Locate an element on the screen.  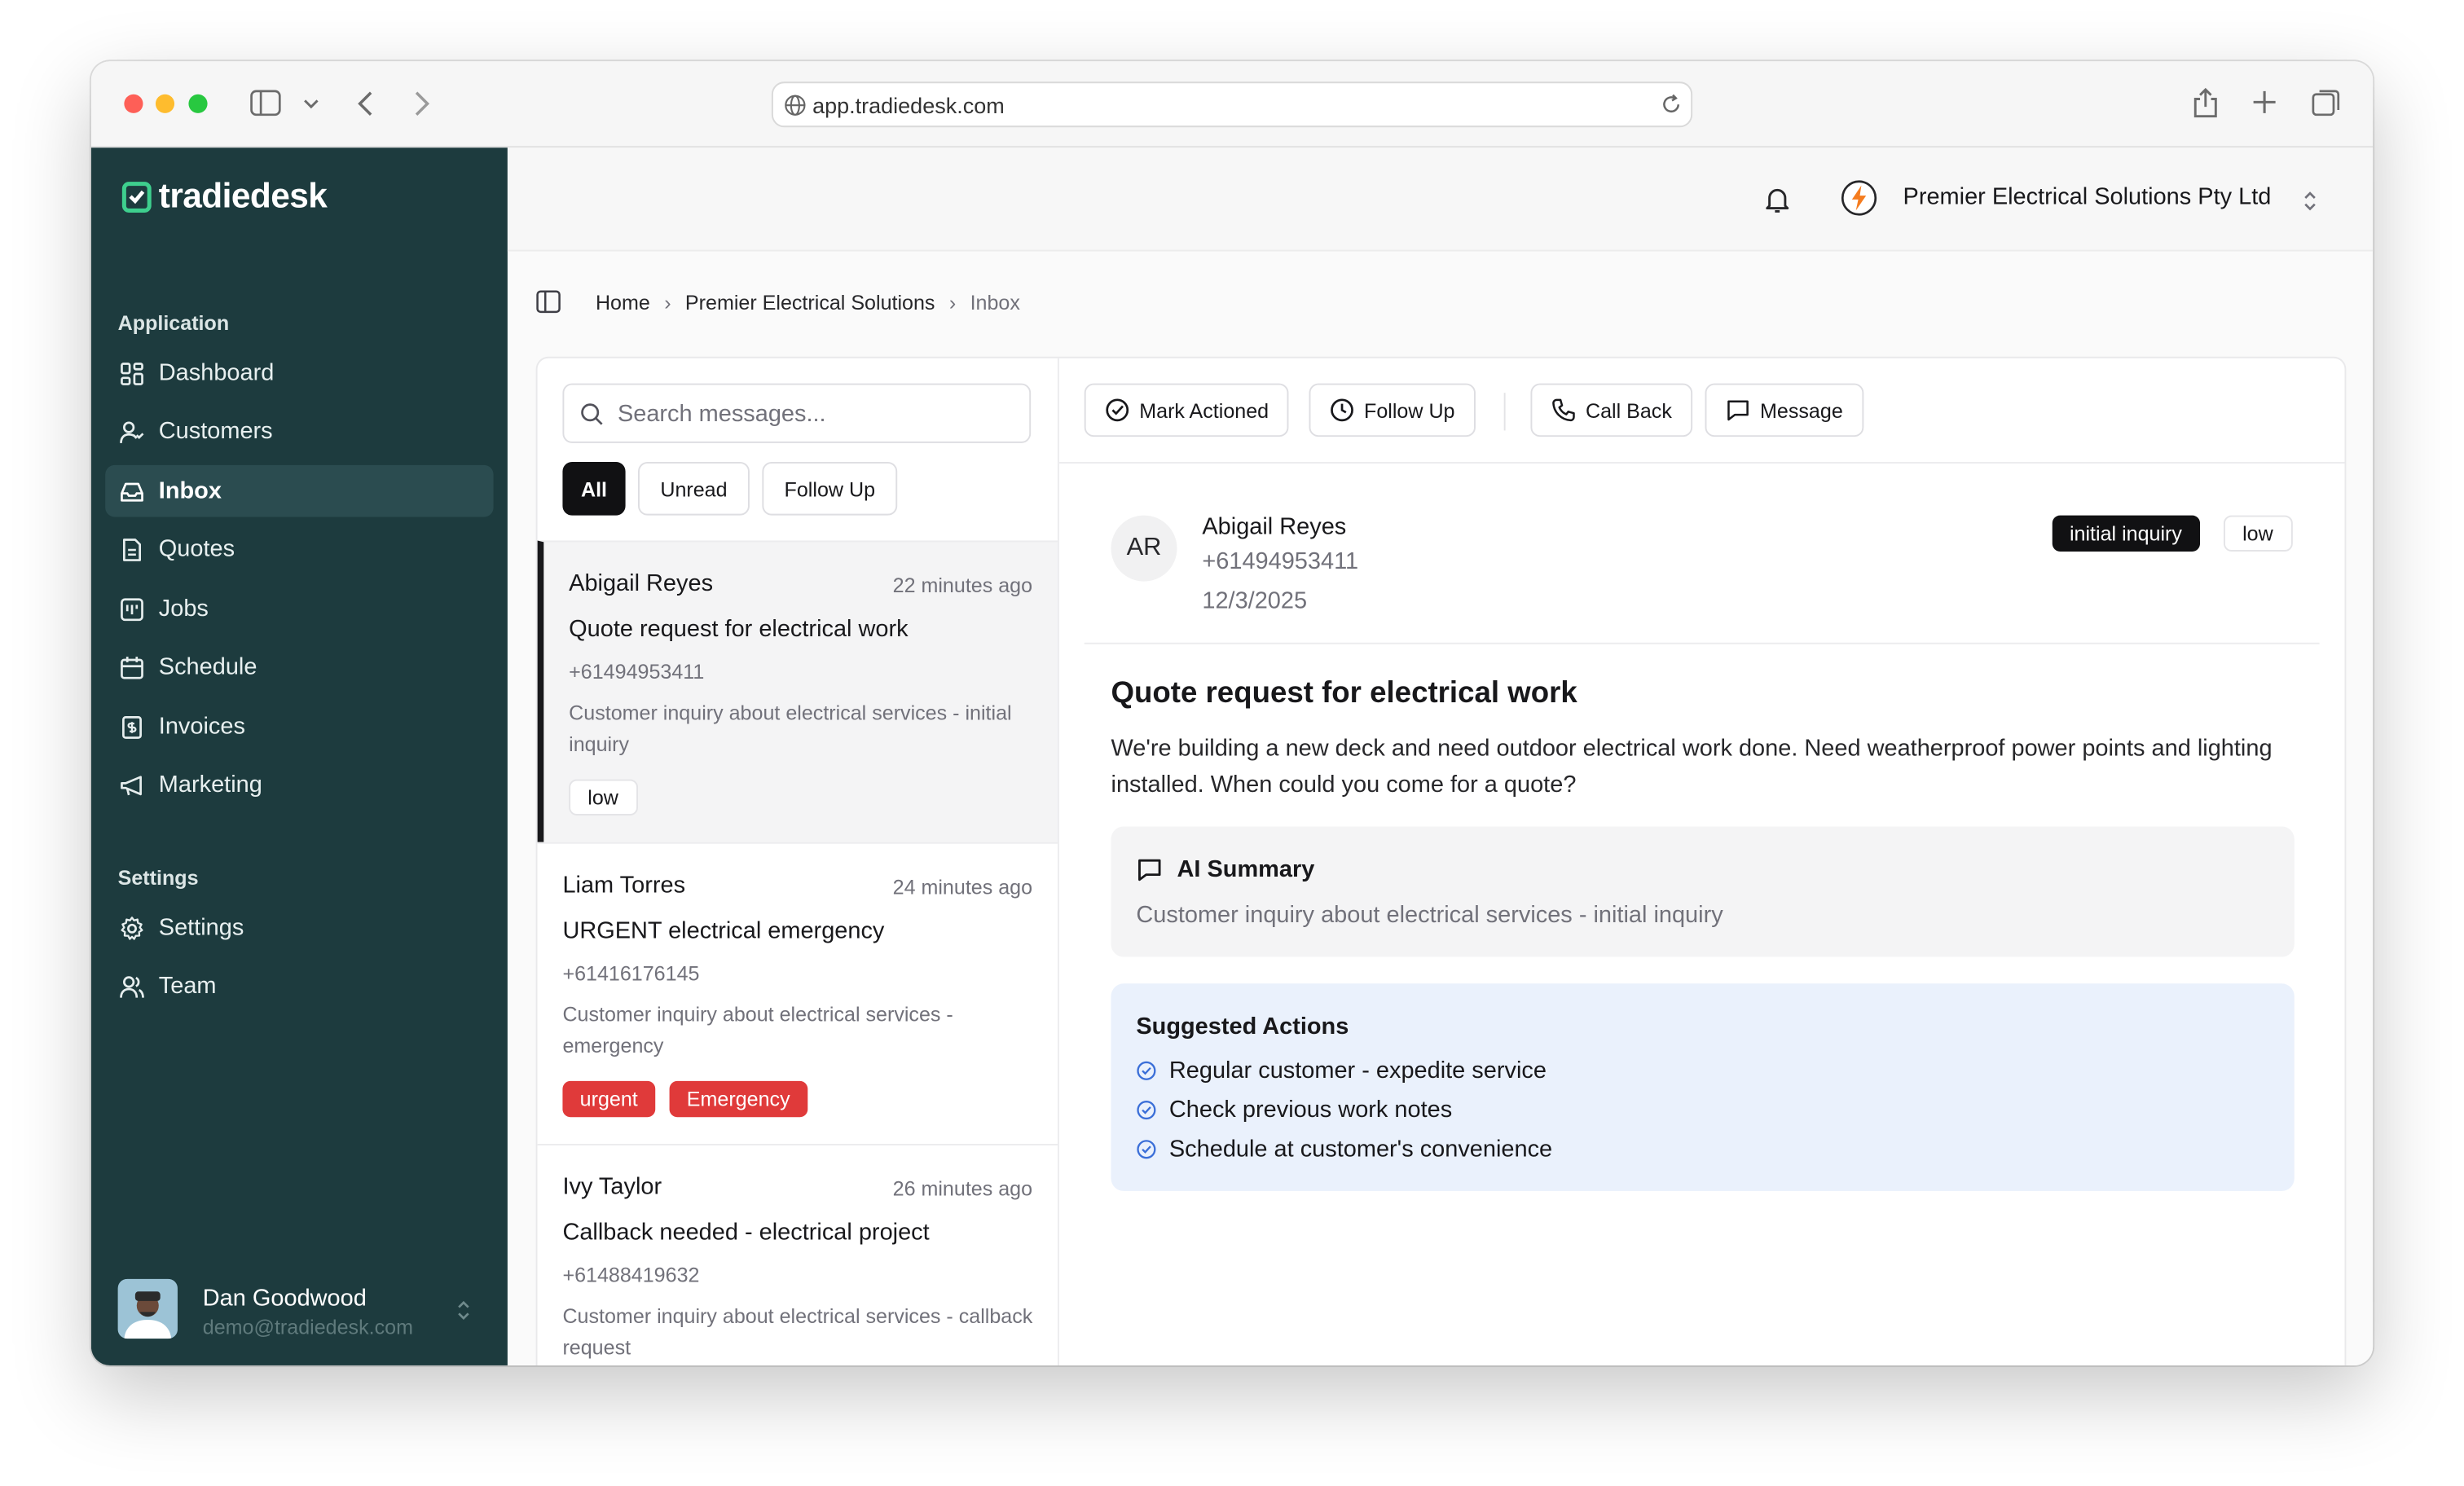
sidebar-item-invoices: Invoices is located at coordinates (299, 727).